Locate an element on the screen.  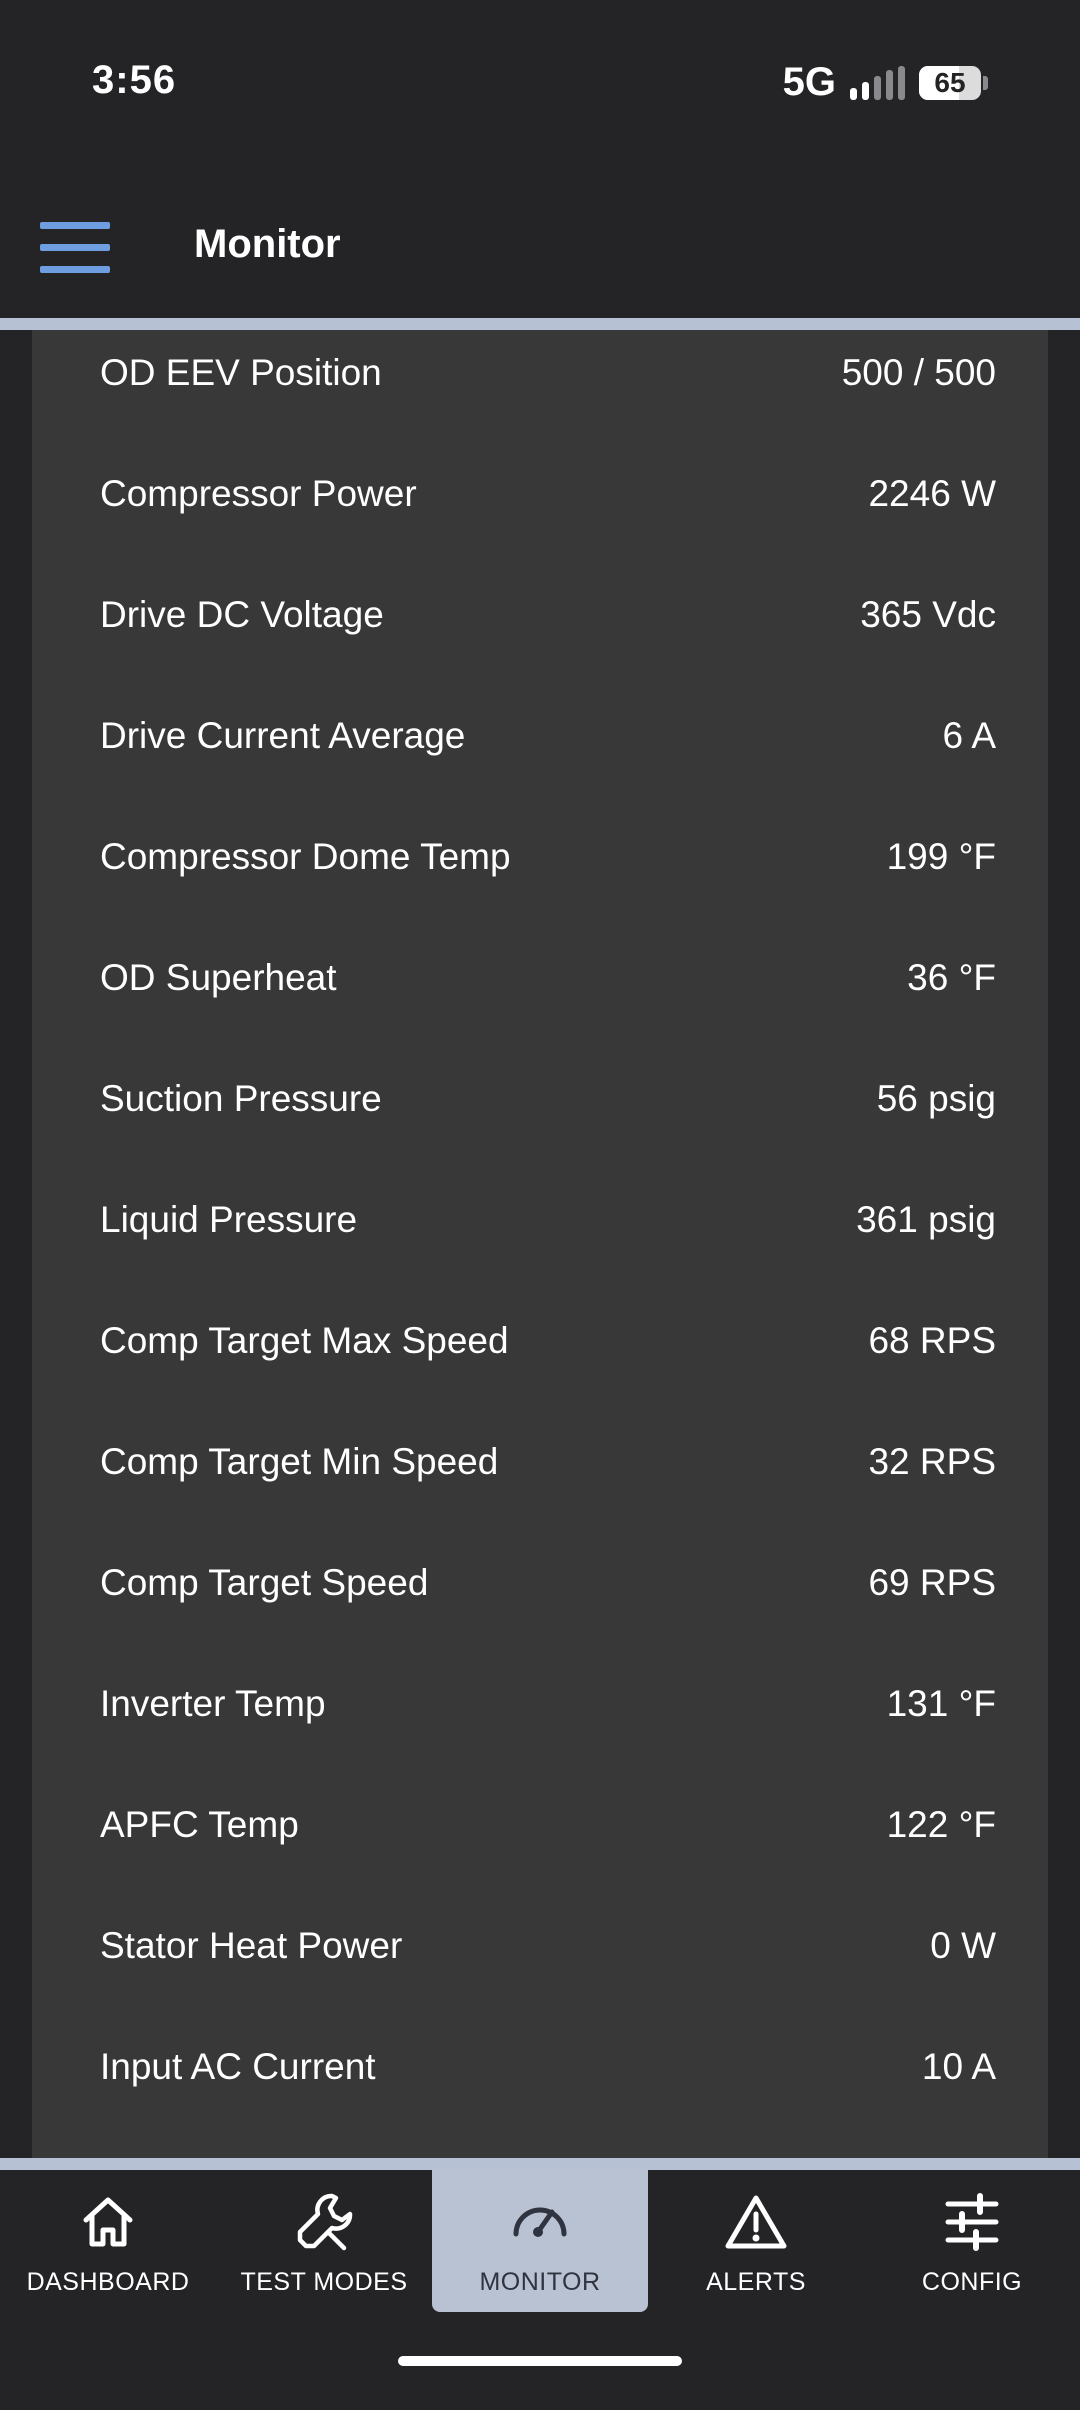
monitor-row: Input AC Current 10 A is located at coordinates (540, 2066).